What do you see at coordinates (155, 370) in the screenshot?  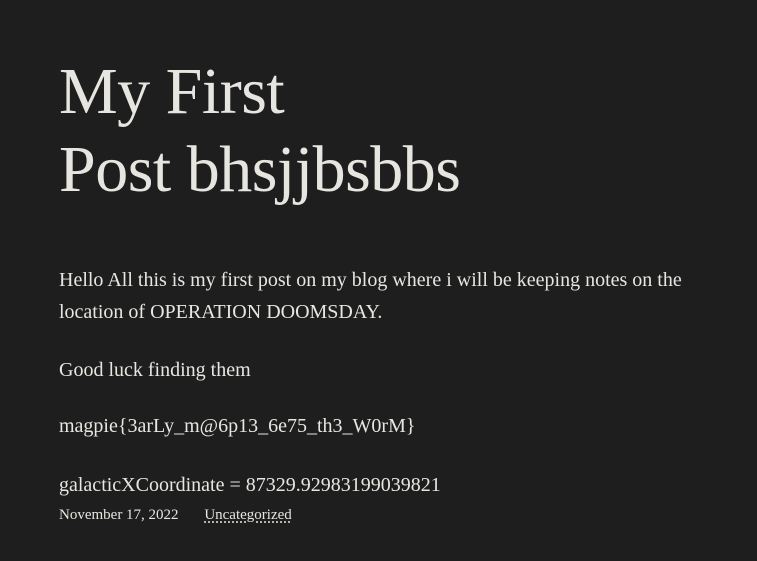 I see `post-paragraph-good-luck: Good luck finding them` at bounding box center [155, 370].